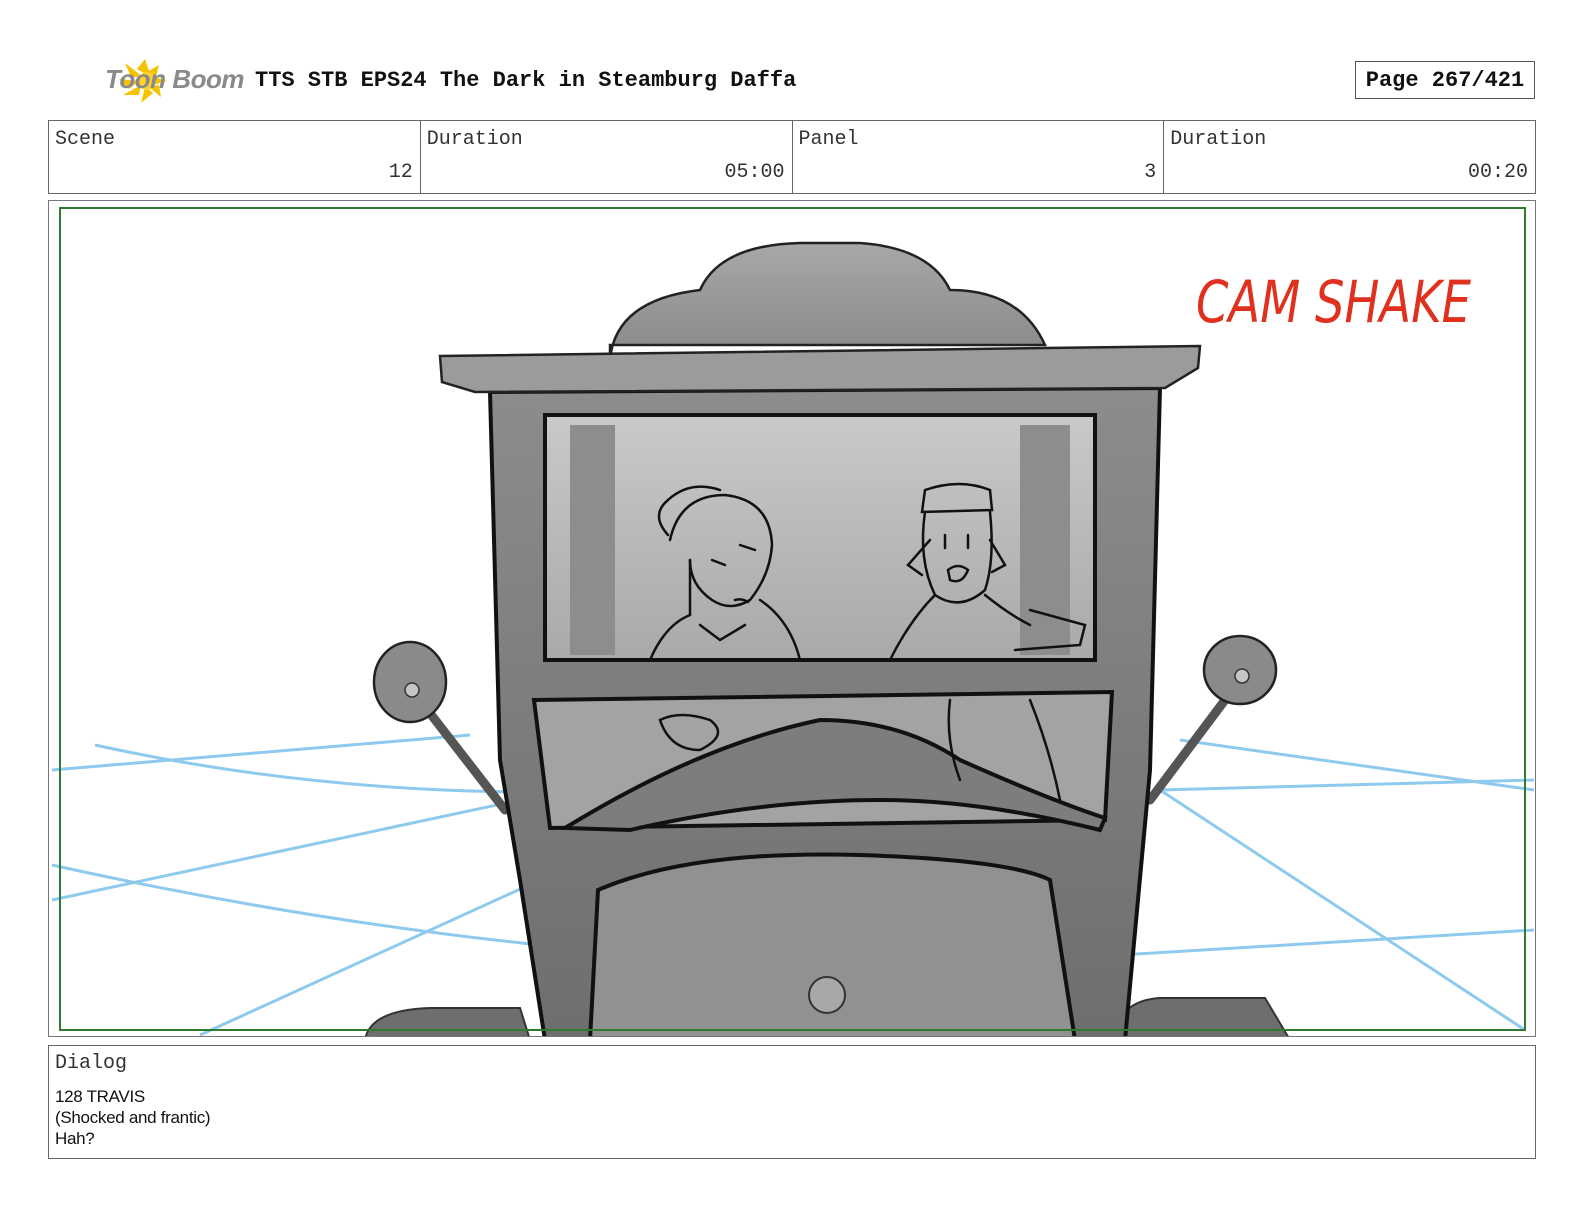 Image resolution: width=1584 pixels, height=1224 pixels. I want to click on dialog-line: (Shocked and frantic), so click(133, 1117).